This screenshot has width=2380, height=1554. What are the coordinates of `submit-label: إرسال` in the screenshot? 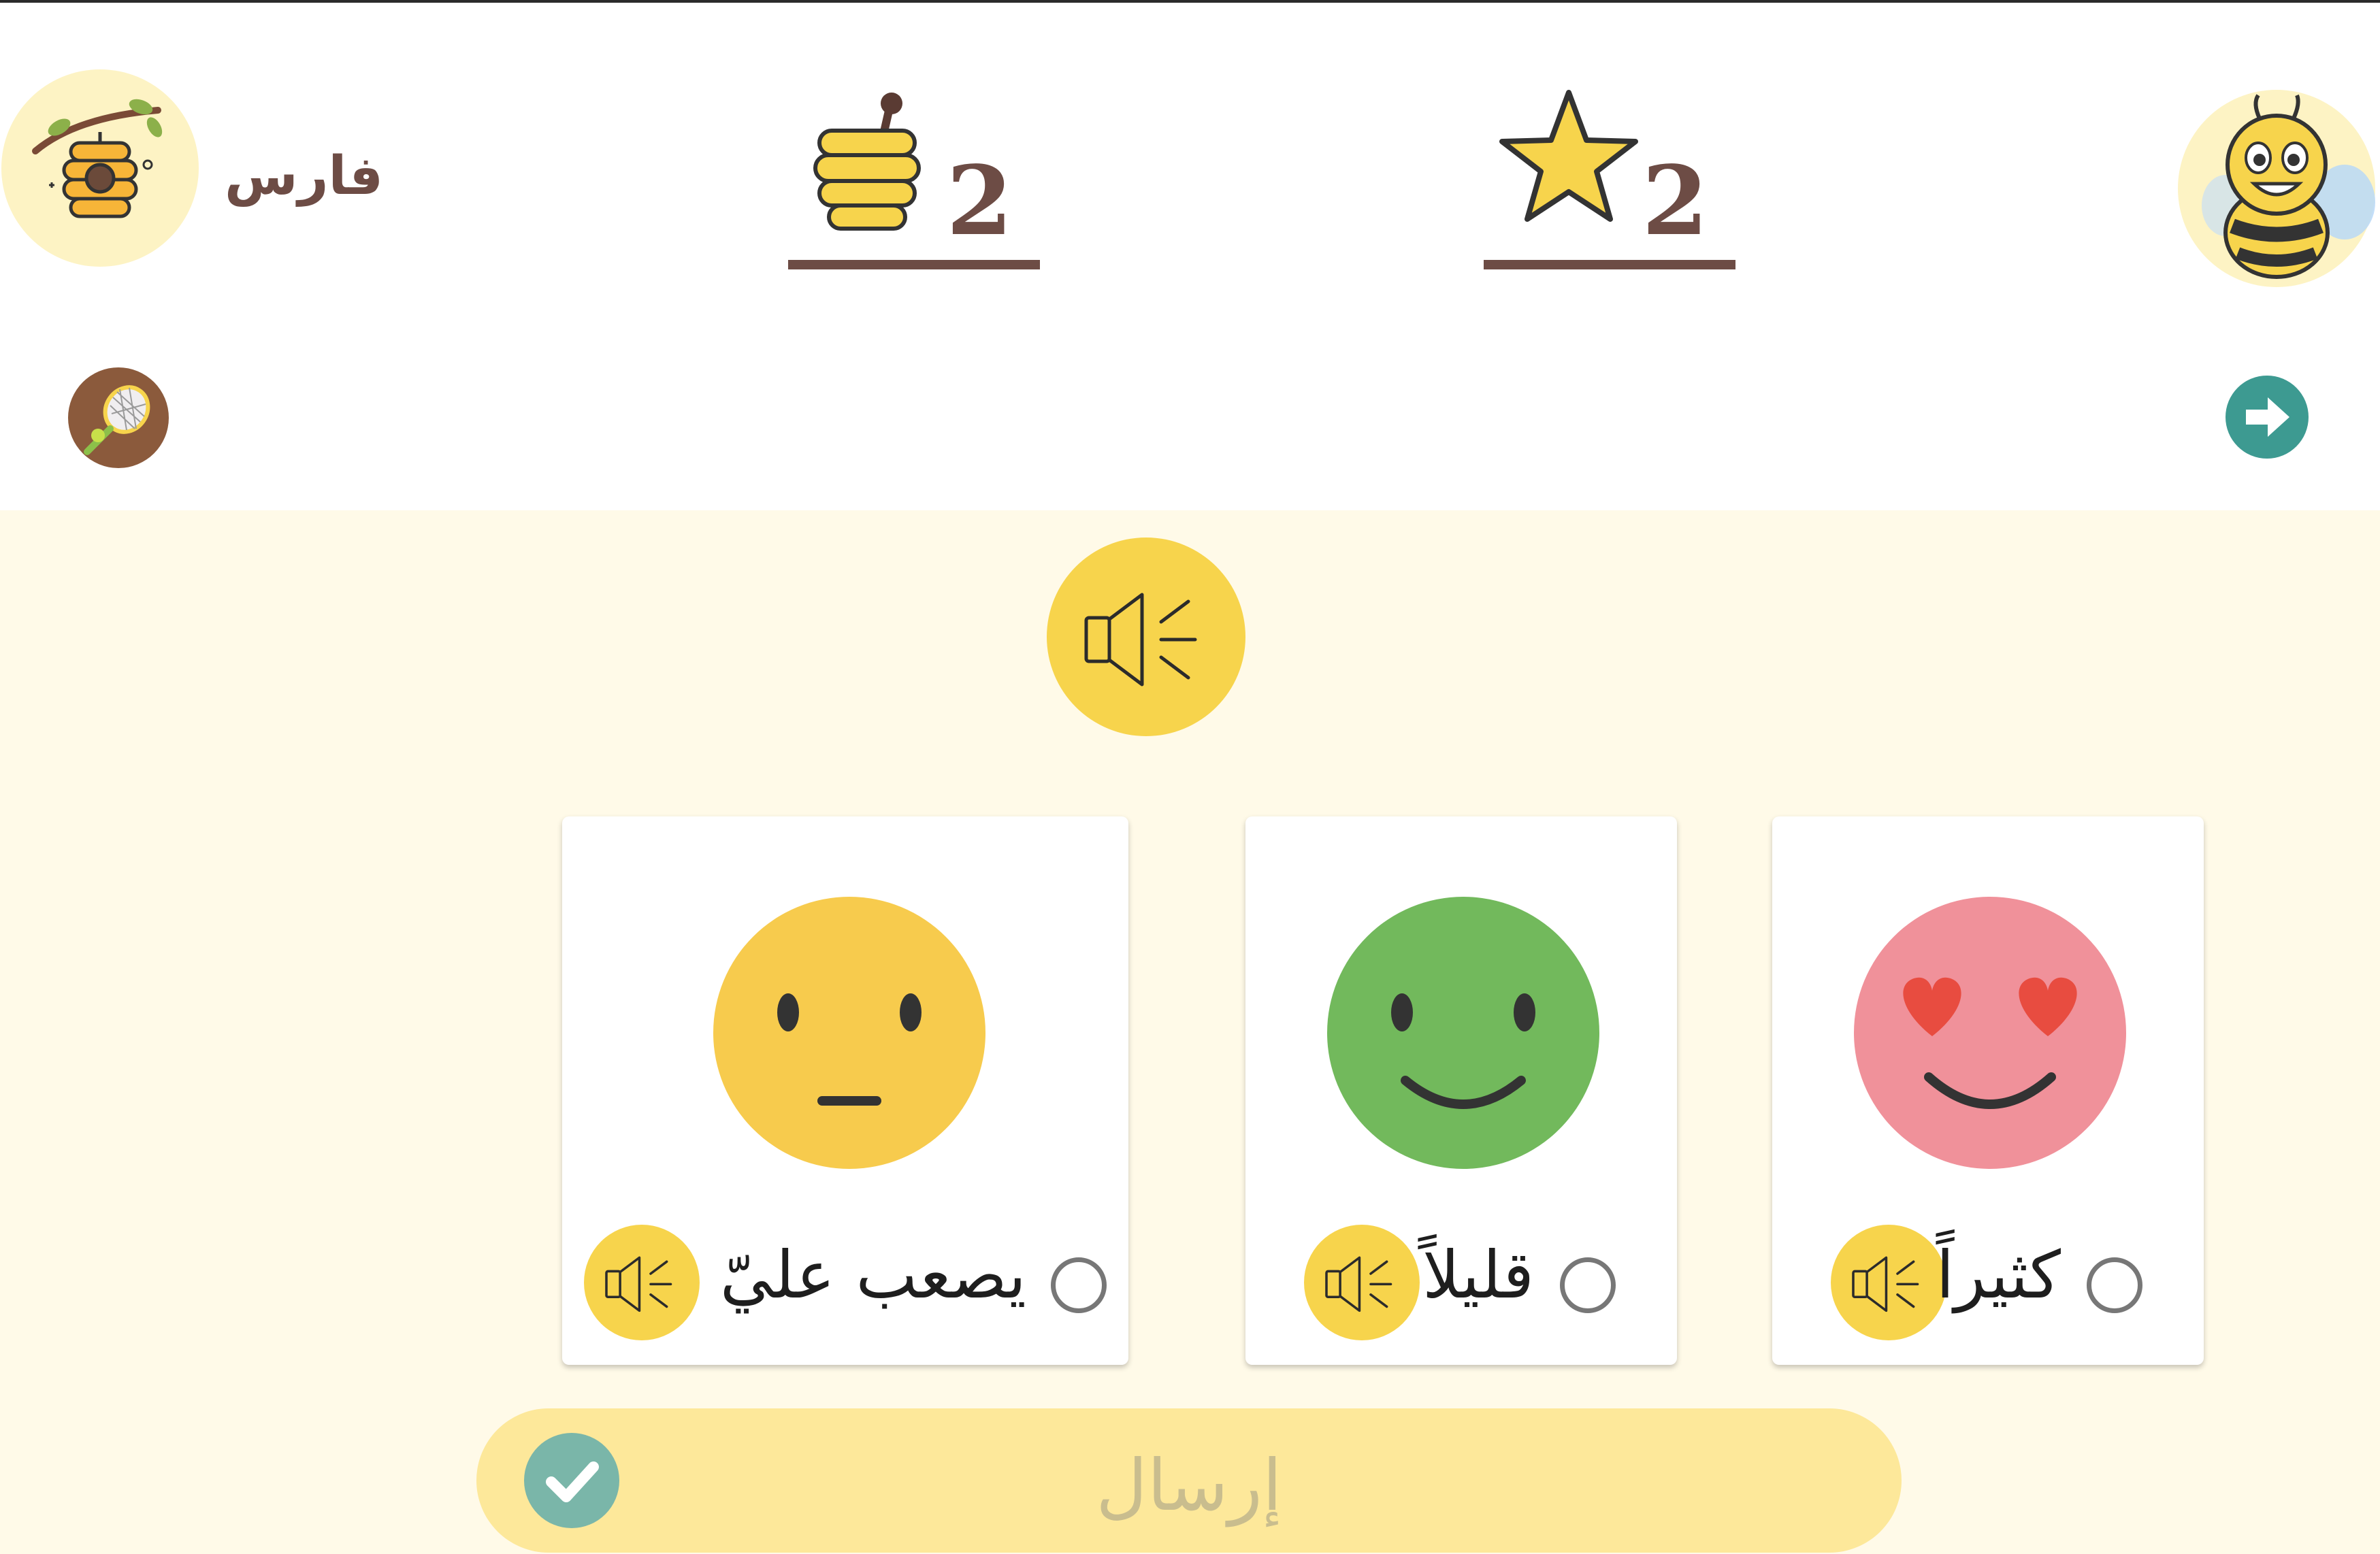 It's located at (1189, 1485).